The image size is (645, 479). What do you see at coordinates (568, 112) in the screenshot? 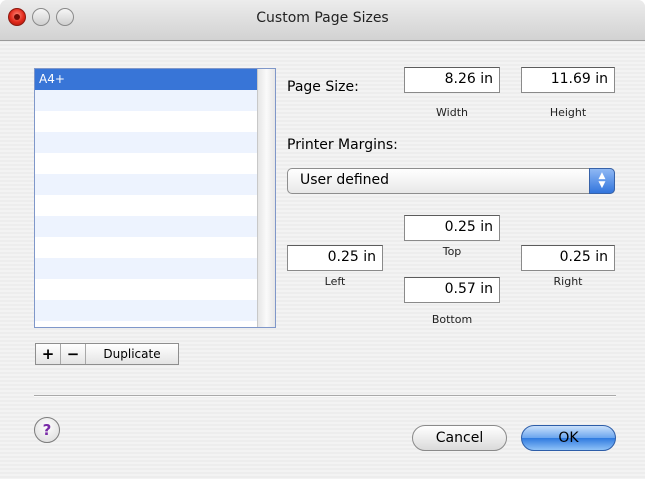
I see `height-caption: Height` at bounding box center [568, 112].